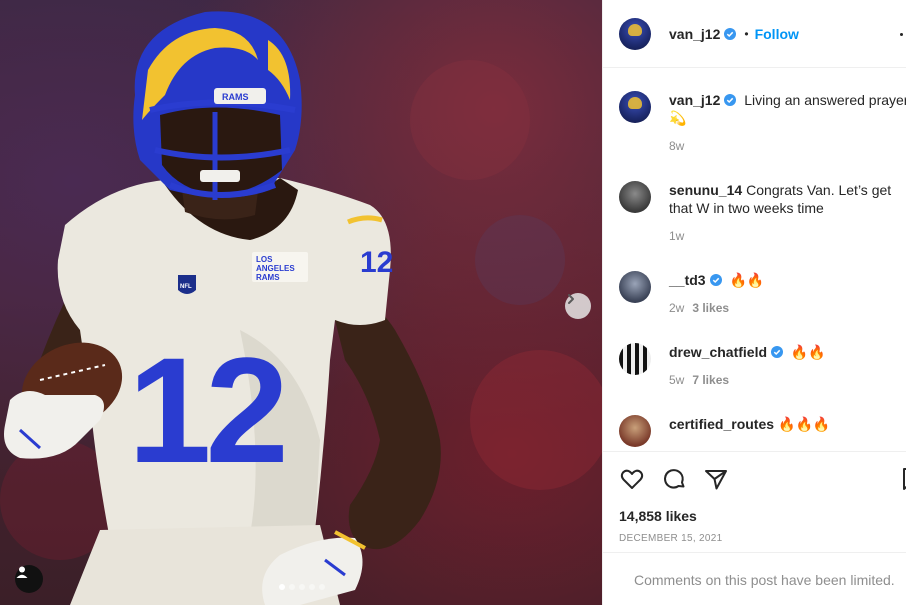 The image size is (906, 605). I want to click on caption-text: van_j12 Living an answered prayer 💫, so click(787, 109).